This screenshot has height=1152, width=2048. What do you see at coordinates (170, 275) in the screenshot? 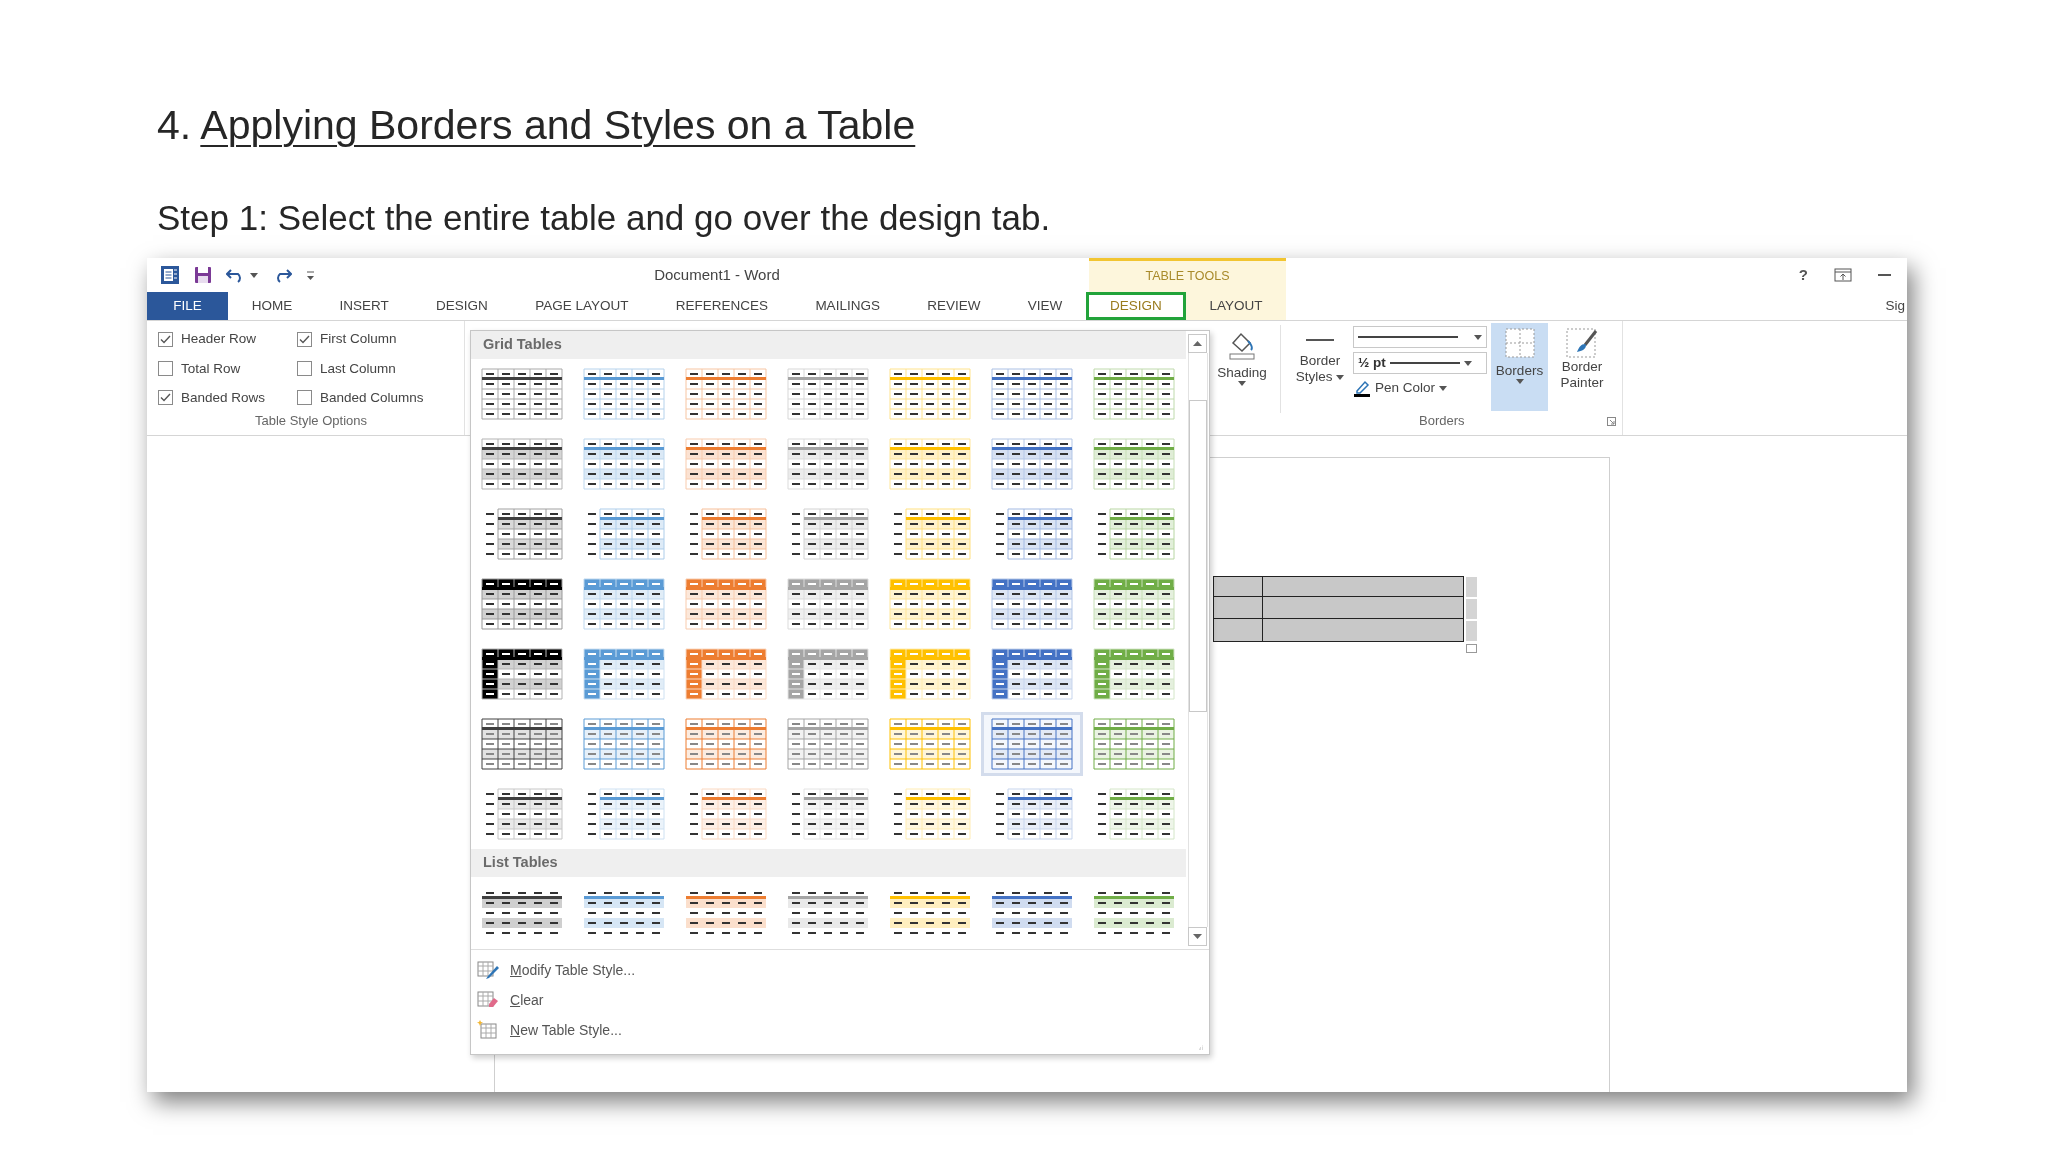
I see `app-icon` at bounding box center [170, 275].